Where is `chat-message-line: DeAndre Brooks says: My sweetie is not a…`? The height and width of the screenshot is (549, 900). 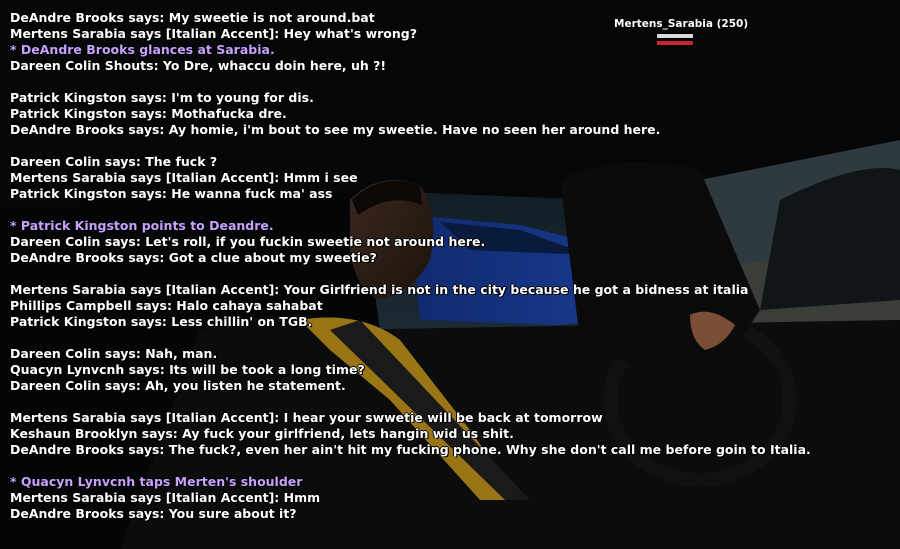
chat-message-line: DeAndre Brooks says: My sweetie is not a… is located at coordinates (192, 17).